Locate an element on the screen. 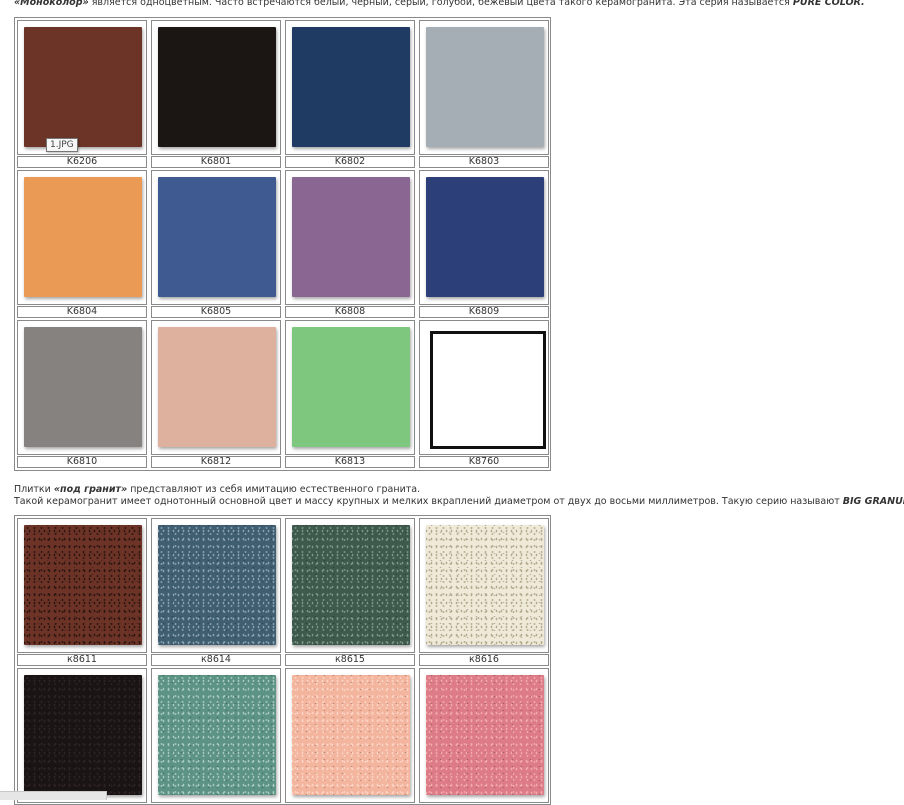 This screenshot has width=904, height=805. granite-line-1-pre: Плитки is located at coordinates (34, 489).